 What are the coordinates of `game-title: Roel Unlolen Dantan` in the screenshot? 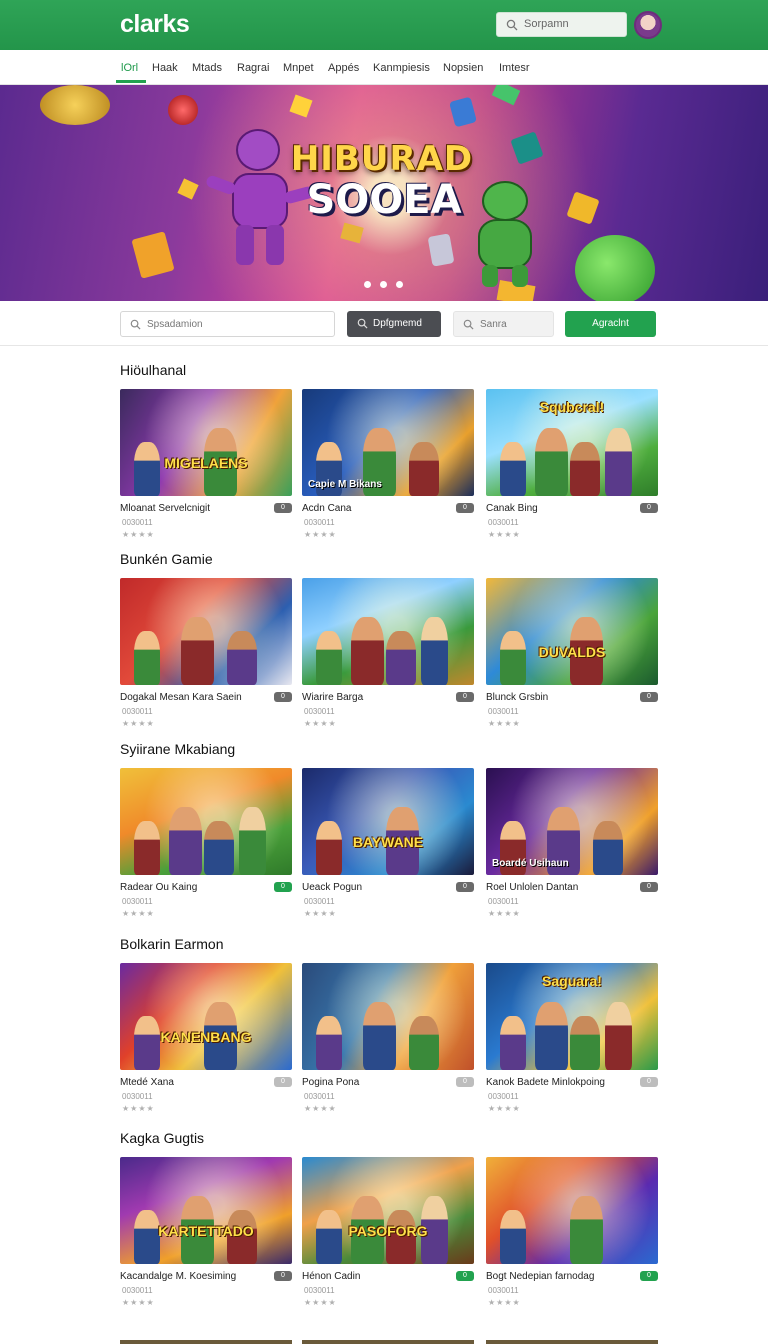 It's located at (532, 887).